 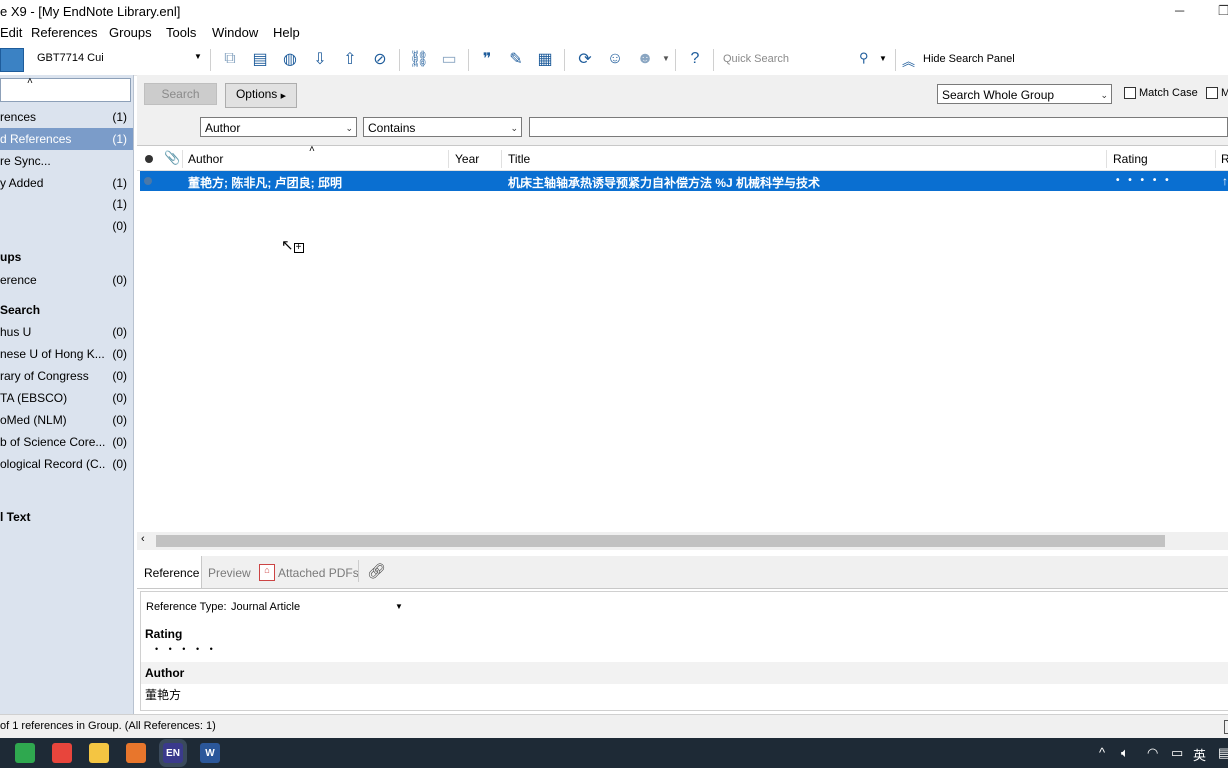 I want to click on match-words-checkbox: M, so click(x=1217, y=93).